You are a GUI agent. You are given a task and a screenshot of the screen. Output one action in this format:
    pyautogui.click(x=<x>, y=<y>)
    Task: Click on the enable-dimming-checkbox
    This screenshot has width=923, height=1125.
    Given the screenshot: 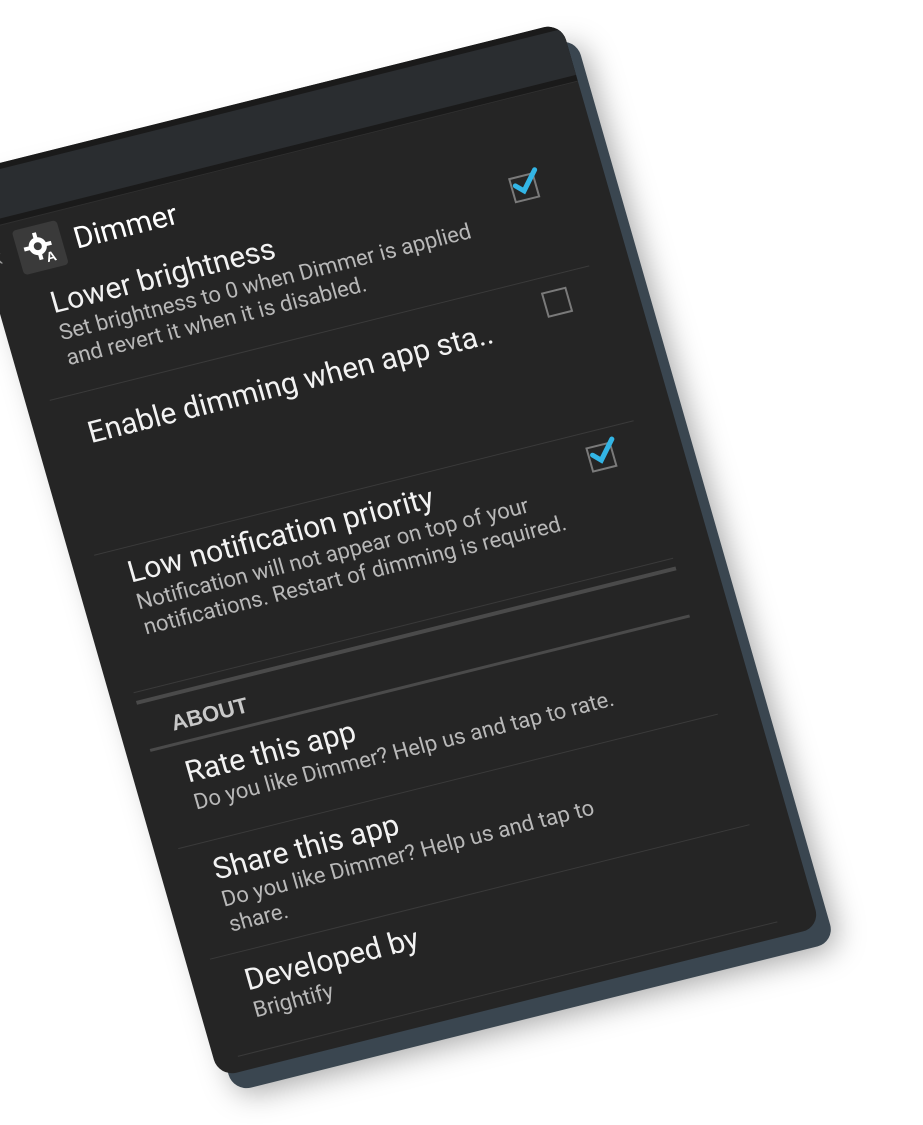 What is the action you would take?
    pyautogui.click(x=557, y=302)
    